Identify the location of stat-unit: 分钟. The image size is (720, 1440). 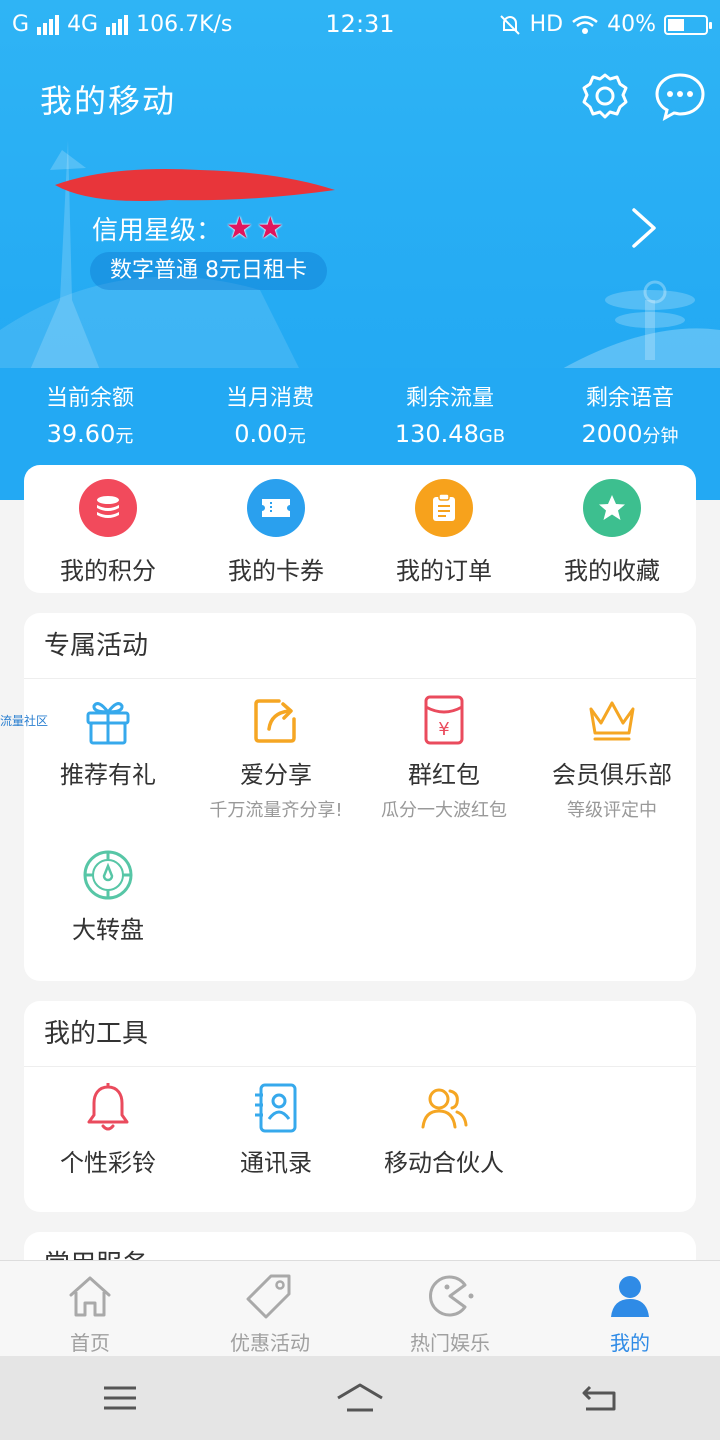
(660, 436).